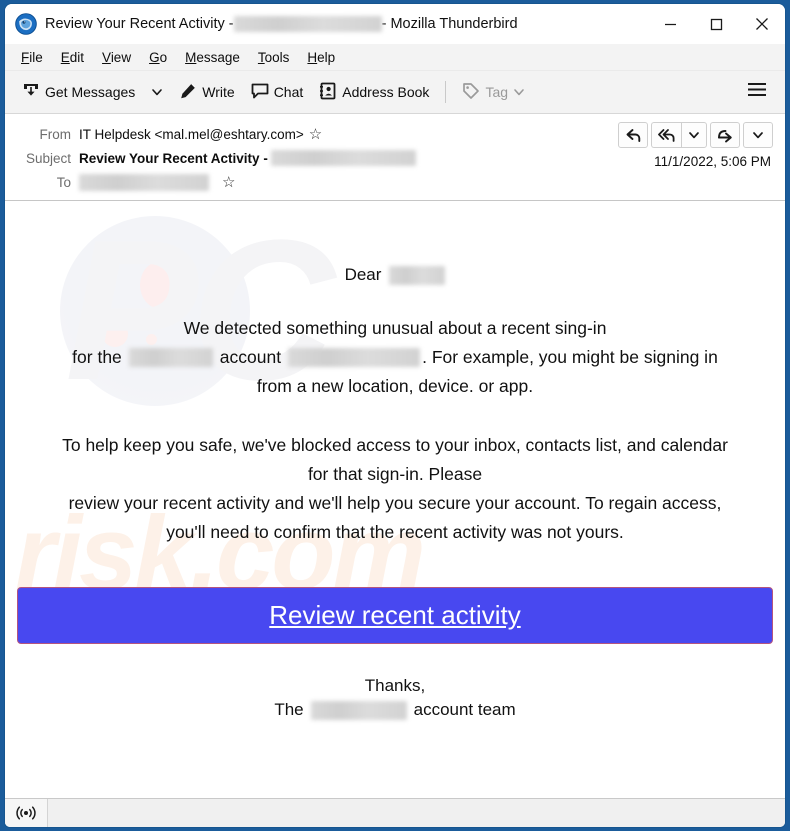 This screenshot has height=831, width=790. What do you see at coordinates (395, 182) in the screenshot?
I see `to-row: To ☆` at bounding box center [395, 182].